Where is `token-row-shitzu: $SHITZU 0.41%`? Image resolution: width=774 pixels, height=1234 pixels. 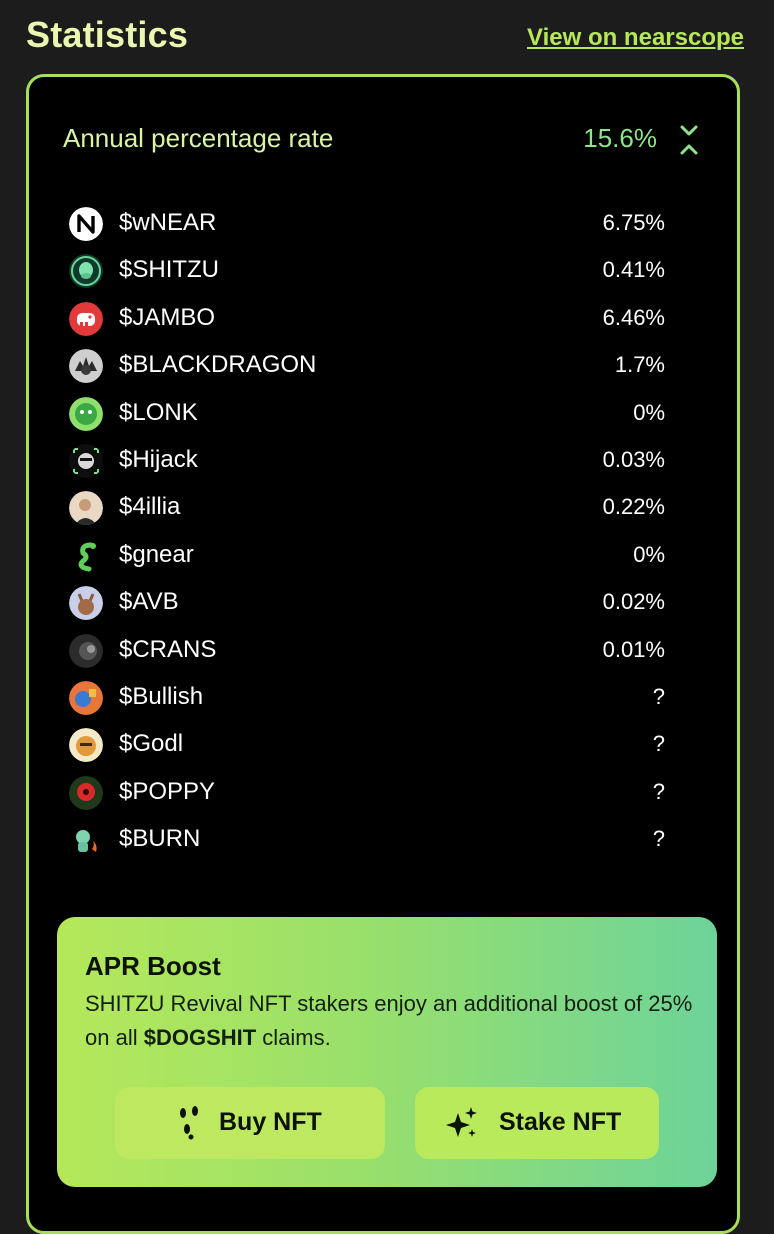 token-row-shitzu: $SHITZU 0.41% is located at coordinates (367, 273).